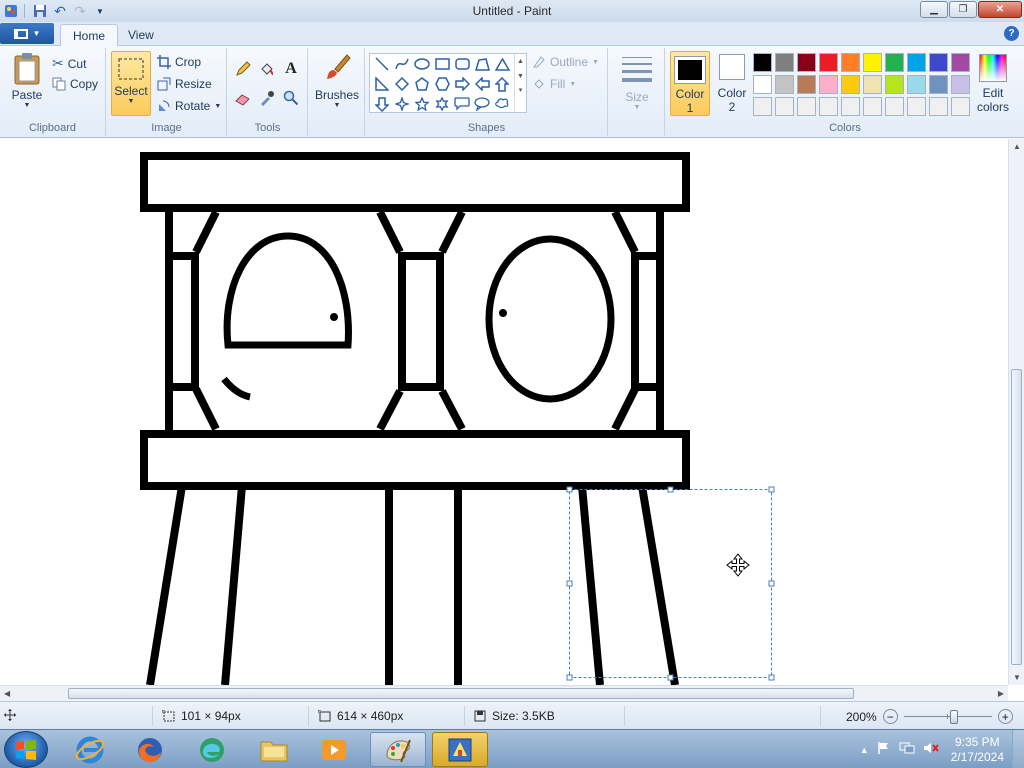  I want to click on cut-button: ✂ Cut, so click(69, 63).